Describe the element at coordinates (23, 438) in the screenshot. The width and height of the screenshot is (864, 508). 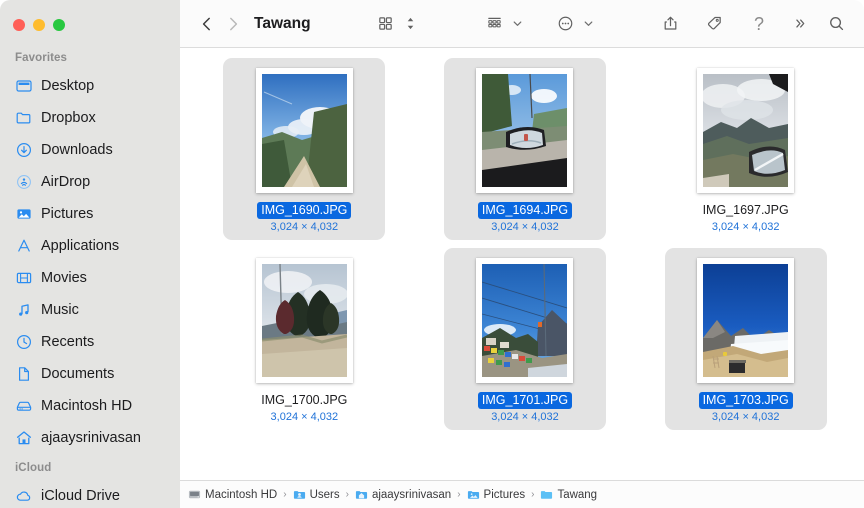
I see `home-icon` at that location.